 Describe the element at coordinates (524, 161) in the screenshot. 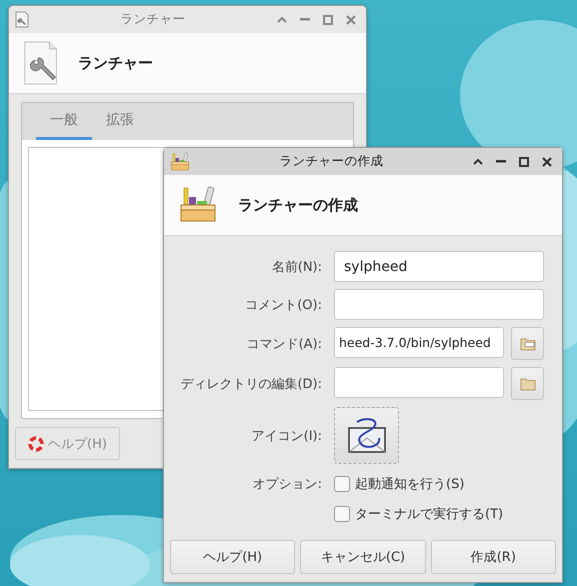

I see `maximize-icon` at that location.